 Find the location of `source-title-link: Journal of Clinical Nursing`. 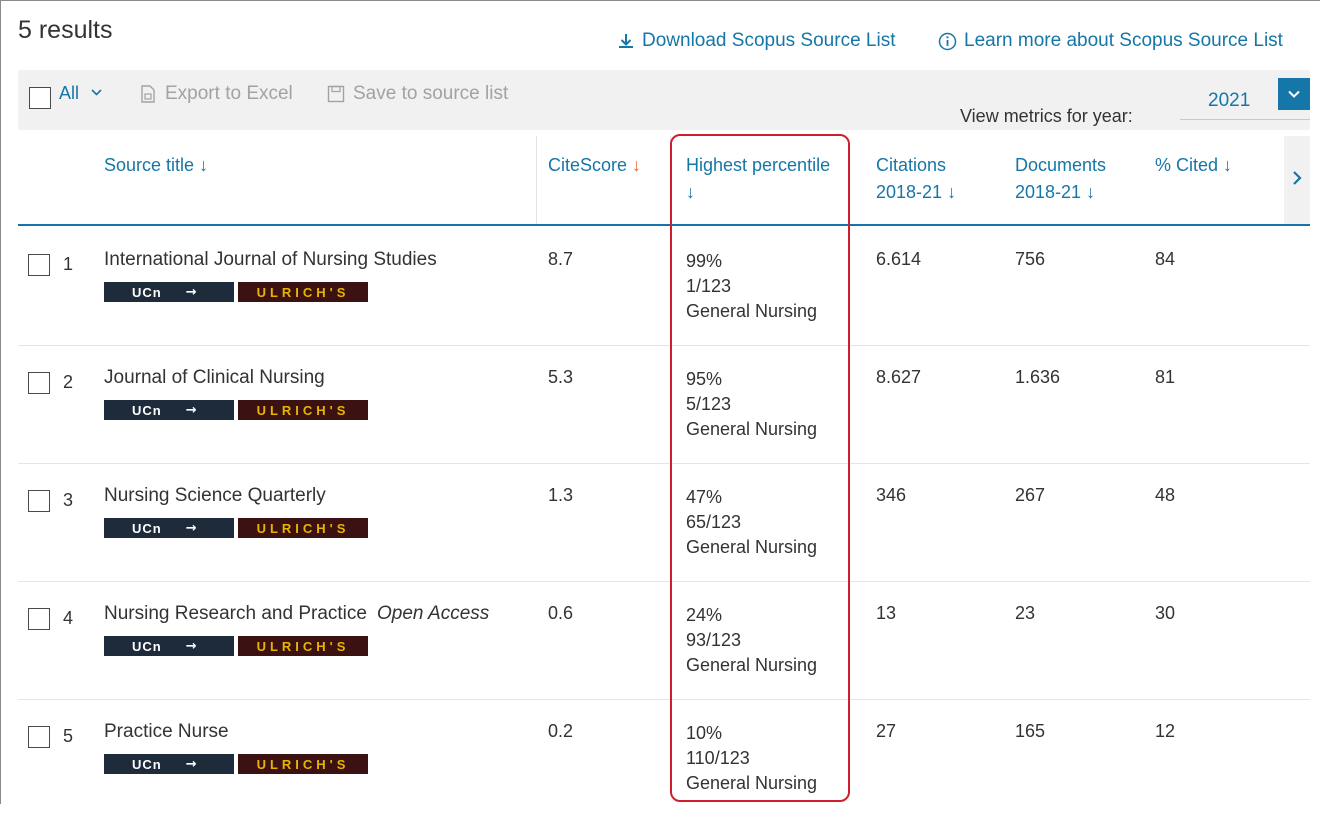

source-title-link: Journal of Clinical Nursing is located at coordinates (219, 378).